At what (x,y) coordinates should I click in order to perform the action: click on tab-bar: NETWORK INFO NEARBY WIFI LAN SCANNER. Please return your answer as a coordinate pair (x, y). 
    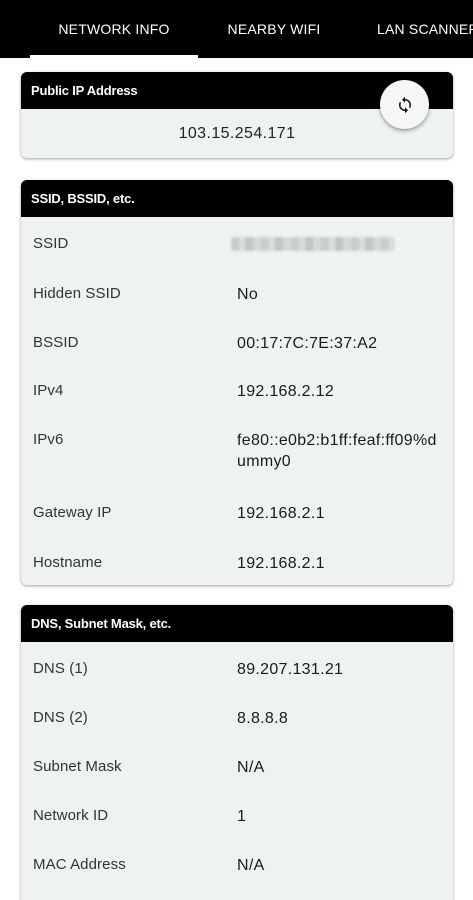
    Looking at the image, I should click on (236, 29).